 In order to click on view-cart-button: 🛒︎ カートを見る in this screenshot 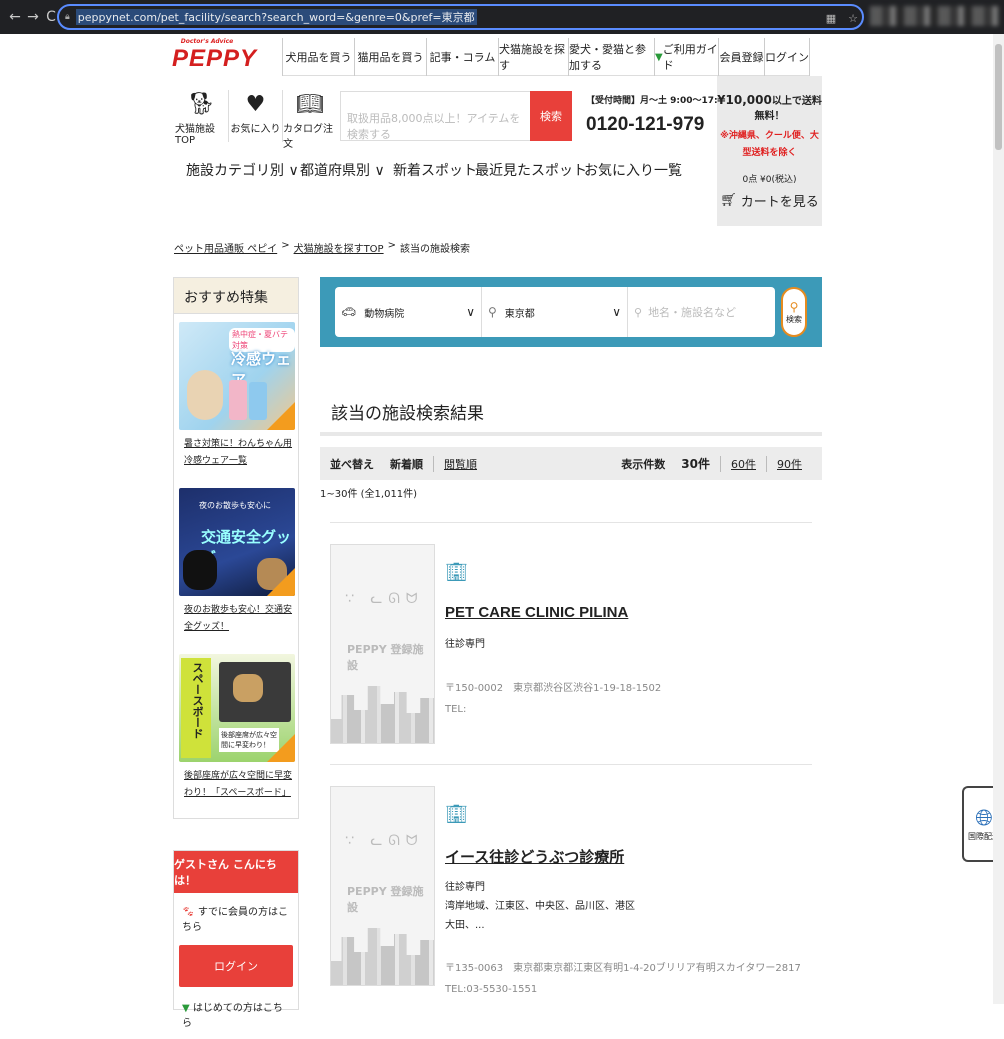, I will do `click(769, 200)`.